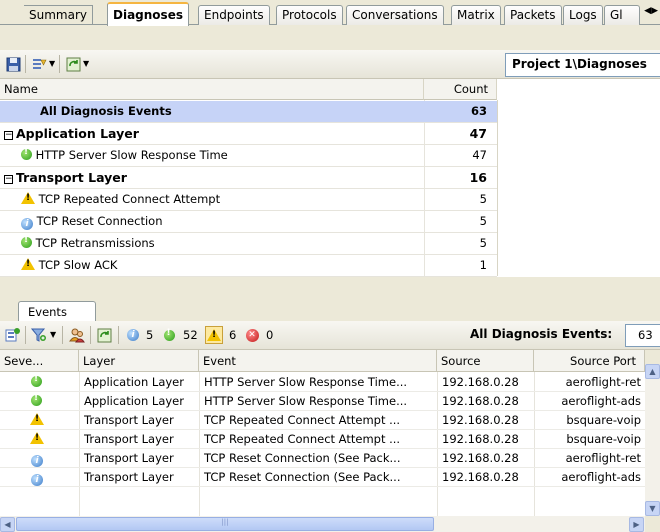 The image size is (660, 532). I want to click on diagnosis-row: HTTP Server Slow Response Time 47, so click(248, 156).